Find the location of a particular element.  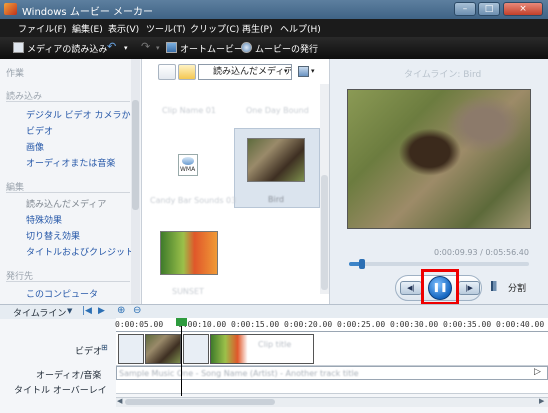

preview-time: 0:00:09.93 / 0:05:56.40 is located at coordinates (481, 252).